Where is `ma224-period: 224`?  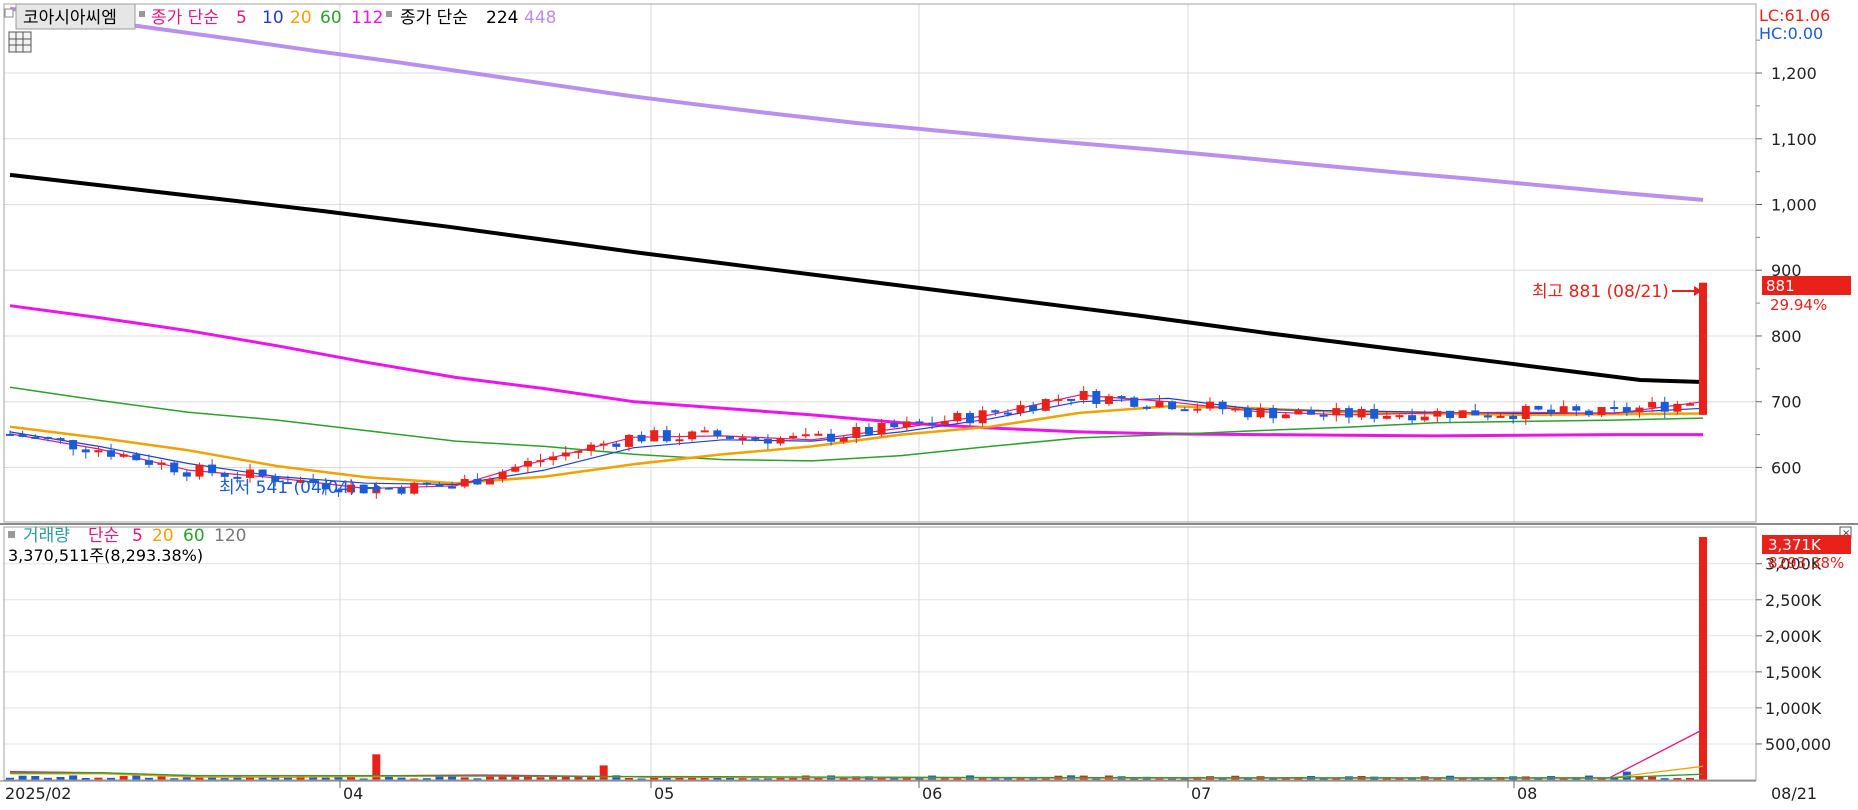 ma224-period: 224 is located at coordinates (502, 18).